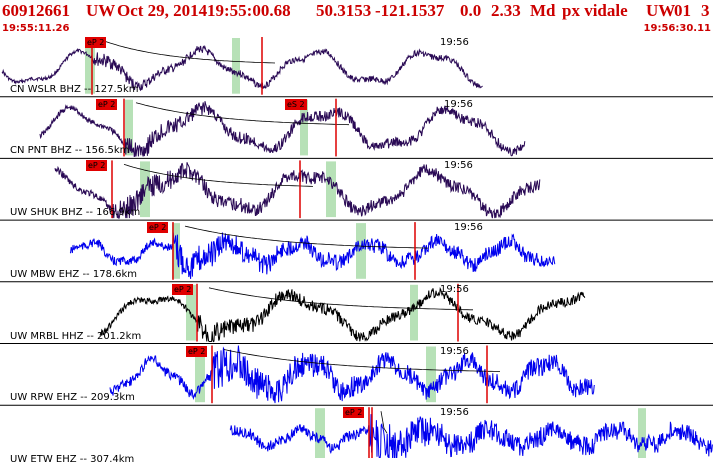  I want to click on station-label: CN WSLR BHZ -- 127.5km, so click(74, 89).